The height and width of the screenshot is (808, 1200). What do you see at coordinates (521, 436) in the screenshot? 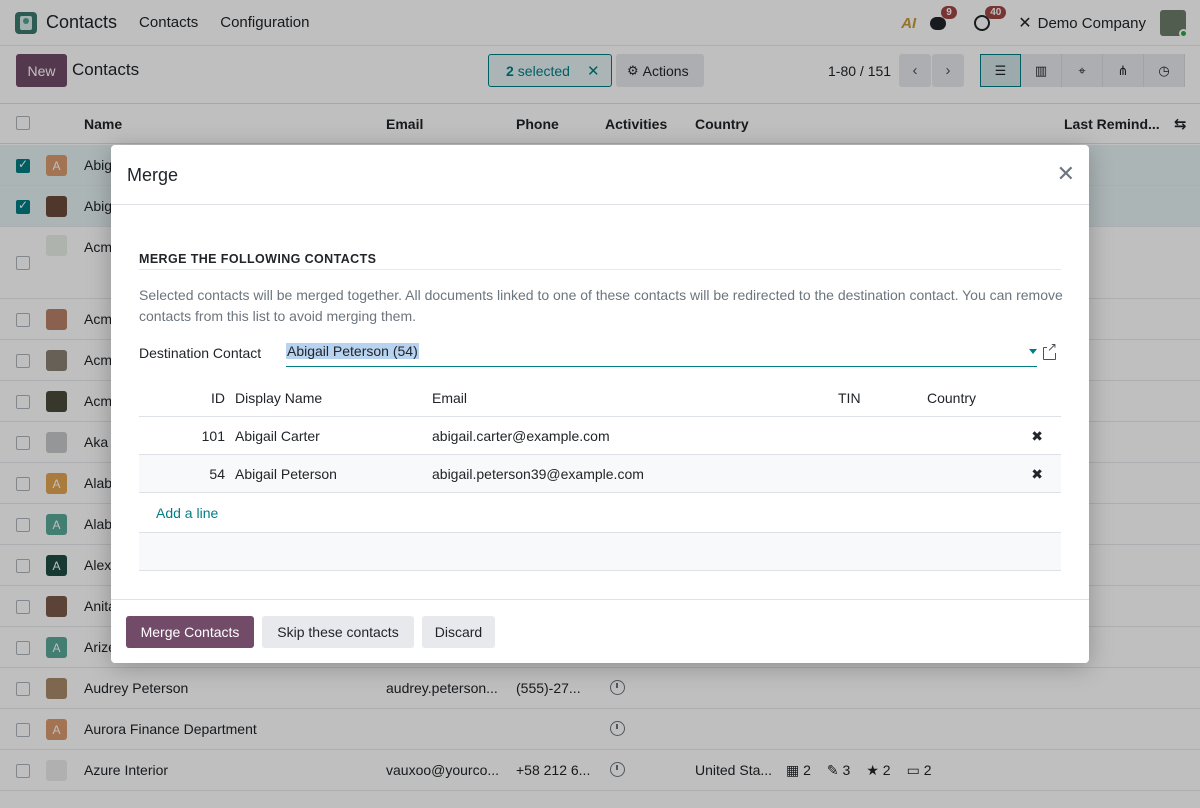
I see `row-email: abigail.carter@example.com` at bounding box center [521, 436].